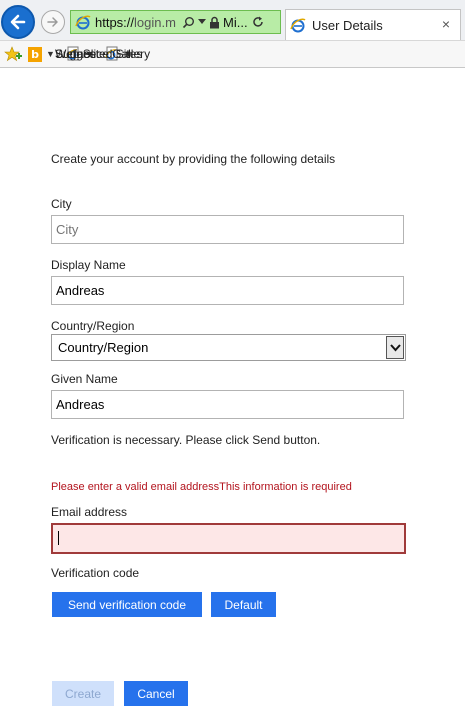  What do you see at coordinates (95, 573) in the screenshot?
I see `verification-code-label: Verification code` at bounding box center [95, 573].